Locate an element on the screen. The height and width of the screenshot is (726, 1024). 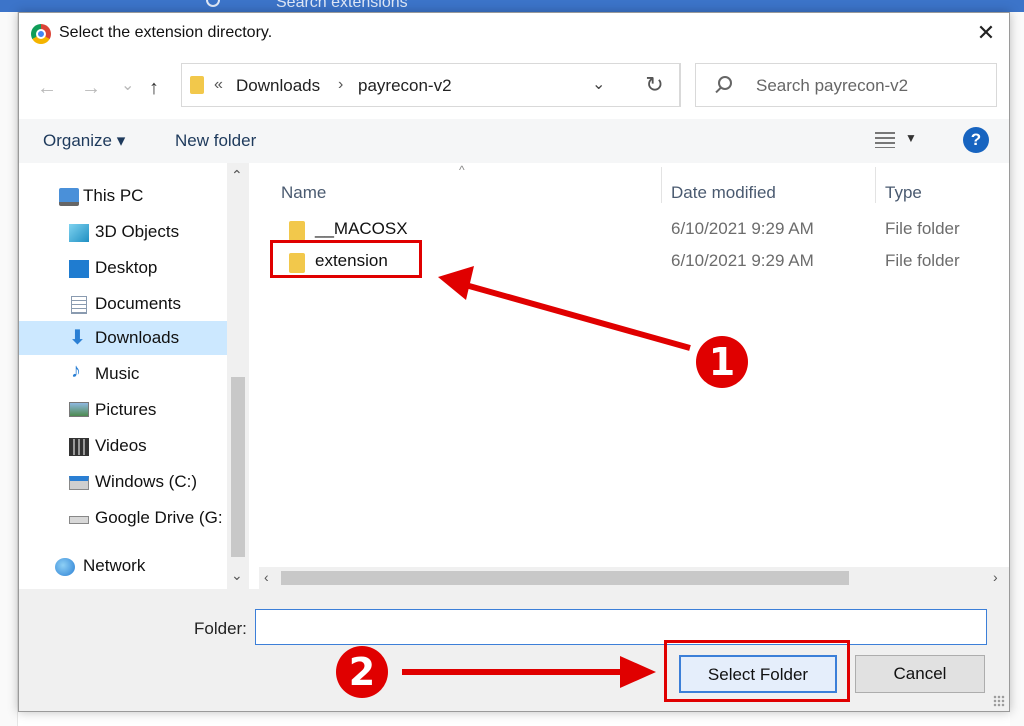
view-dropdown-button: ▼ is located at coordinates (911, 138).